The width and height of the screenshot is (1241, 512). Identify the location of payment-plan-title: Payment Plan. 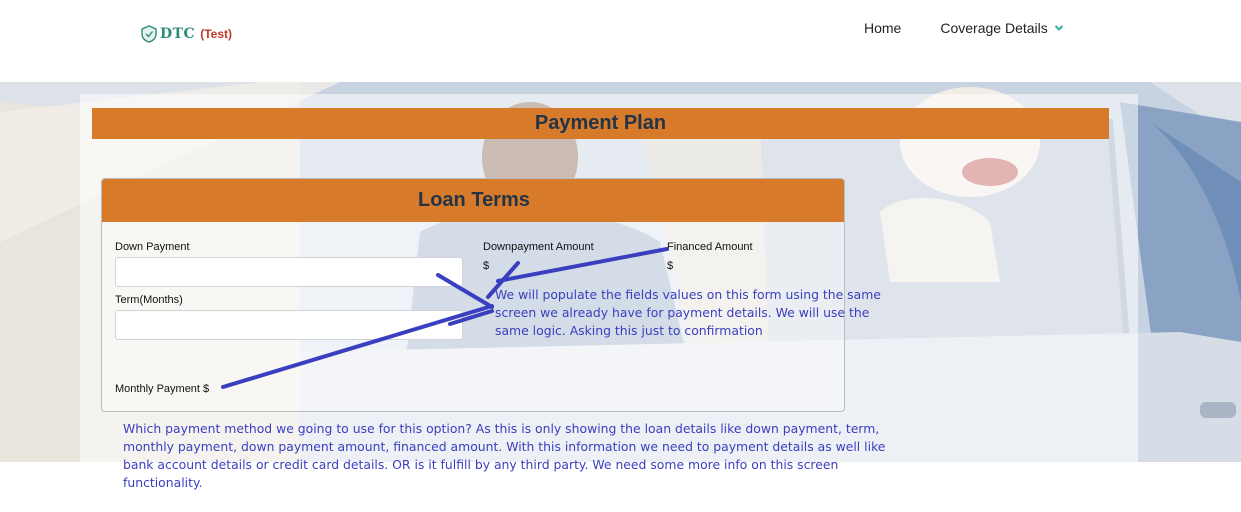
(600, 123).